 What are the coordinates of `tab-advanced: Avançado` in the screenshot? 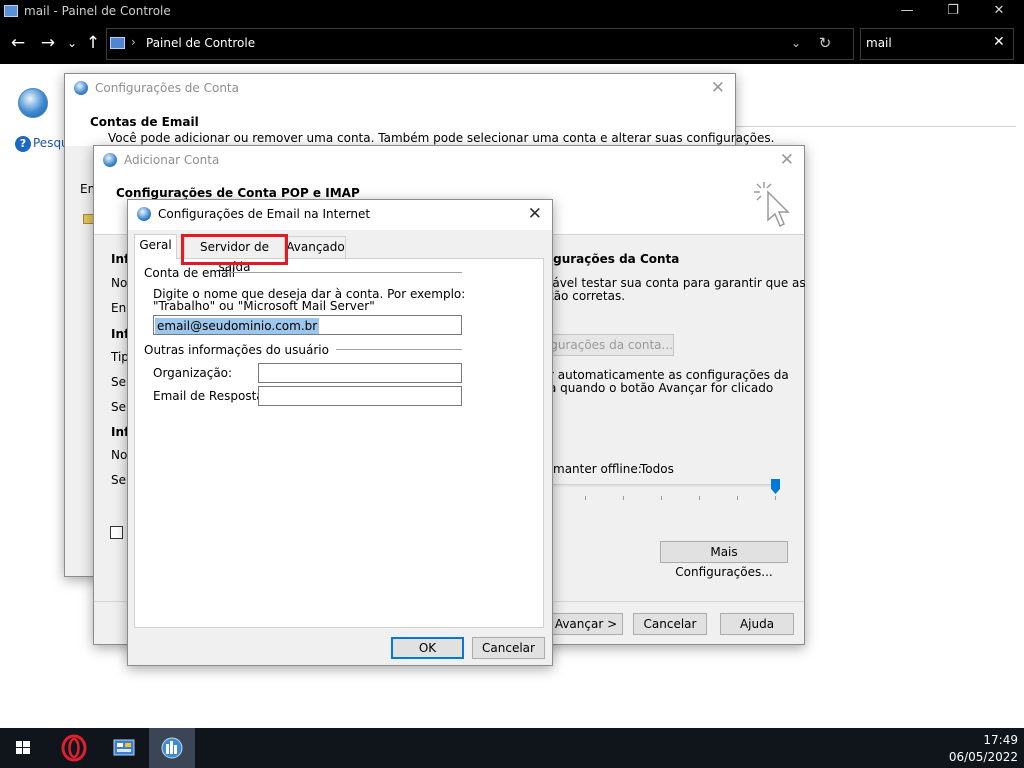 It's located at (315, 247).